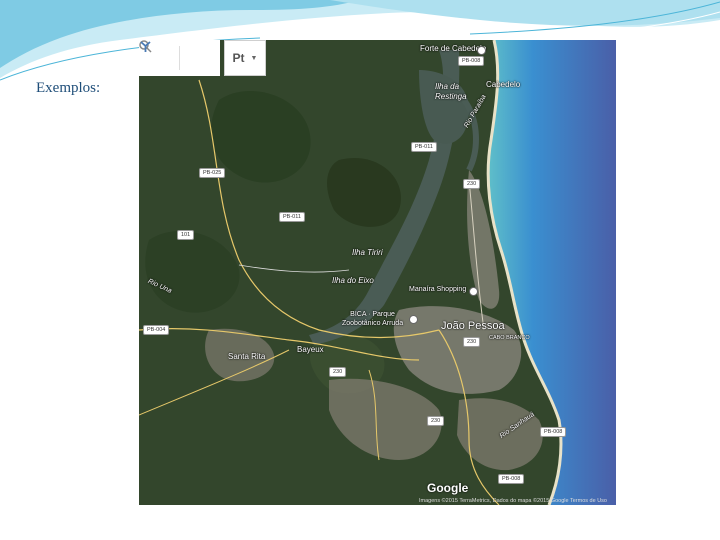  Describe the element at coordinates (212, 173) in the screenshot. I see `road-shield-pb025: PB-025` at that location.